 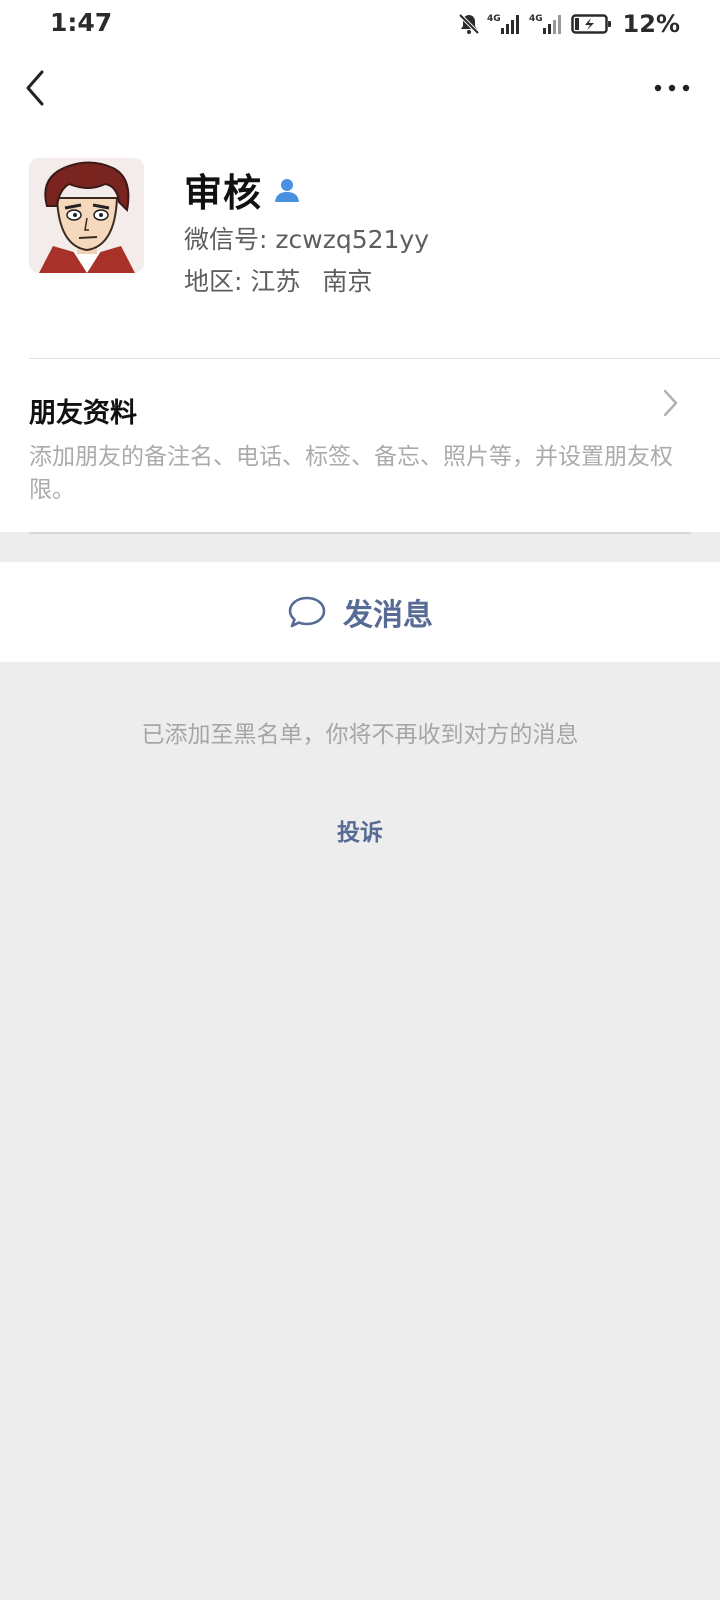 I want to click on region-line: 地区: 江苏 南京, so click(x=278, y=280).